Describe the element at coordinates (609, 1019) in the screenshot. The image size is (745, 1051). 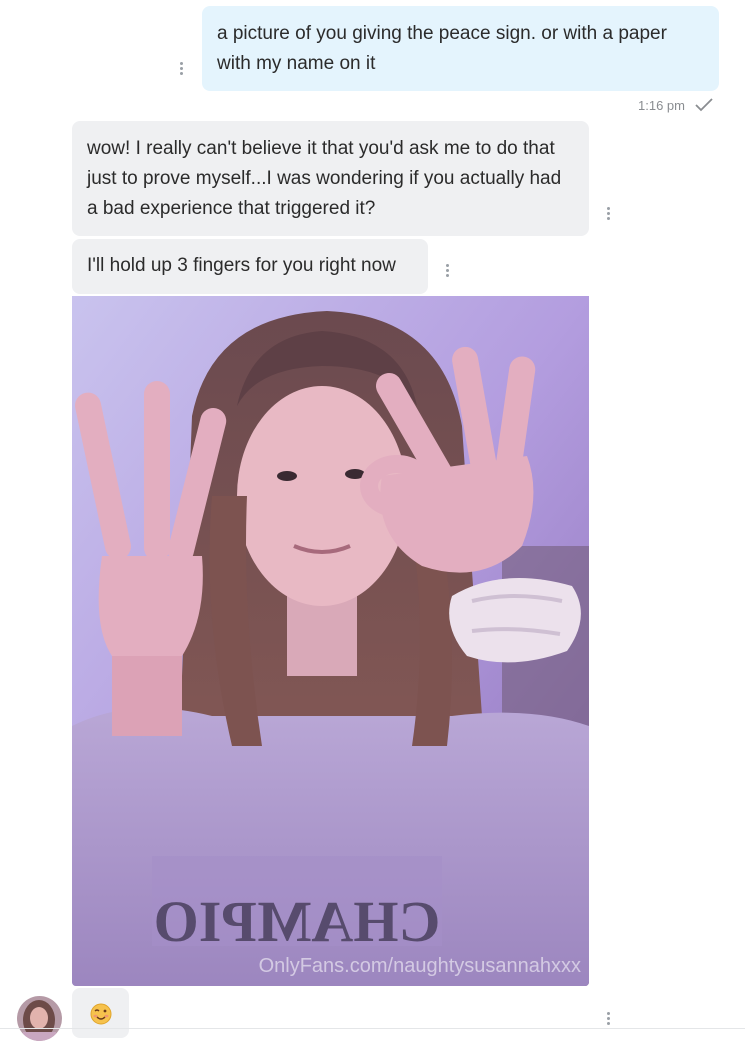
I see `emoji-message-options-icon` at that location.